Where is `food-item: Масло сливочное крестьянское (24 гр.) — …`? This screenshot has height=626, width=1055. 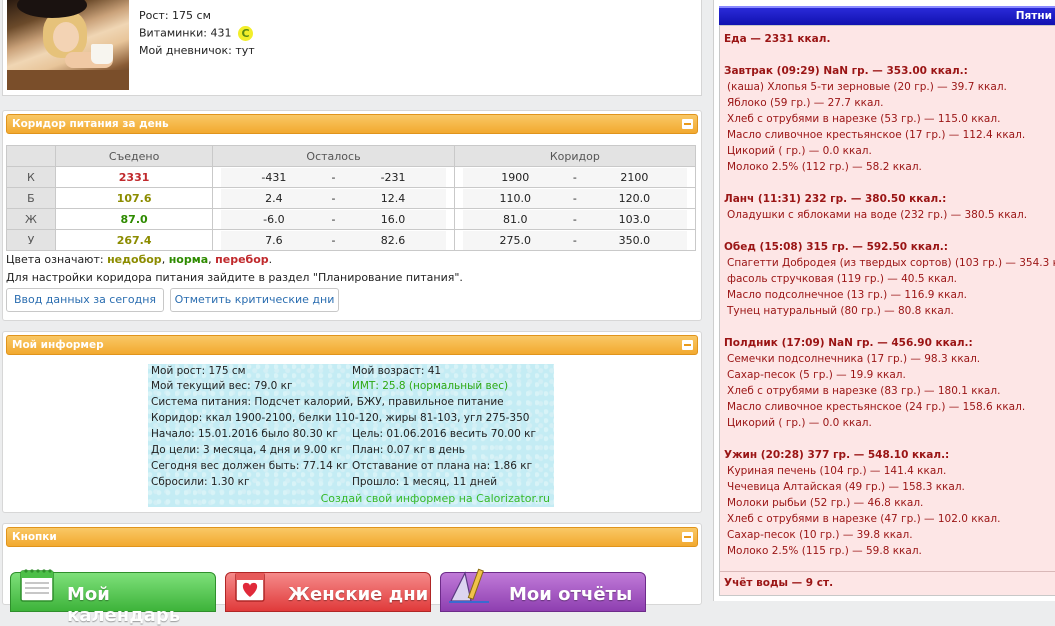 food-item: Масло сливочное крестьянское (24 гр.) — … is located at coordinates (889, 407).